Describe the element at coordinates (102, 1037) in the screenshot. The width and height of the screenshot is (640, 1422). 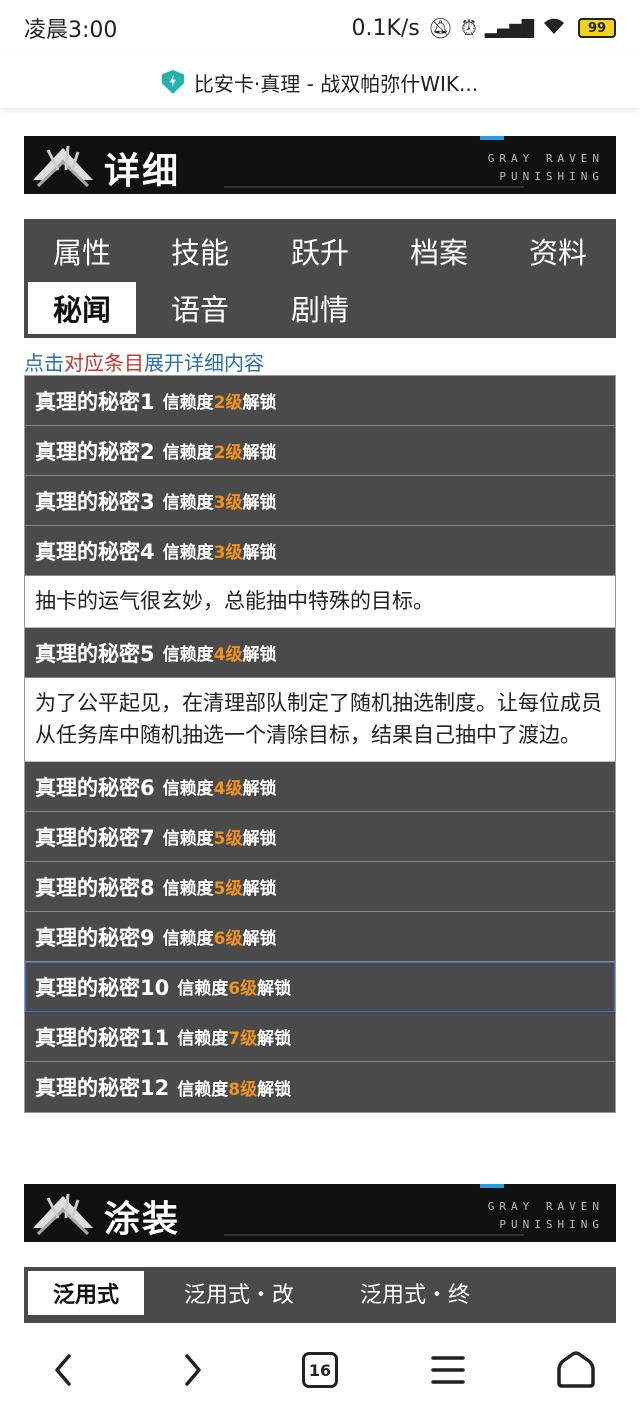
I see `secret-name: 真理的秘密11` at that location.